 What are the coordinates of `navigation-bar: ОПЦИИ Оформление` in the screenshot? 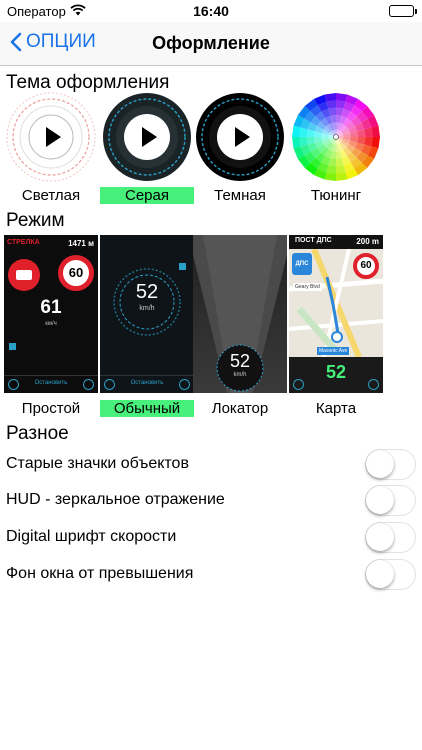 It's located at (211, 44).